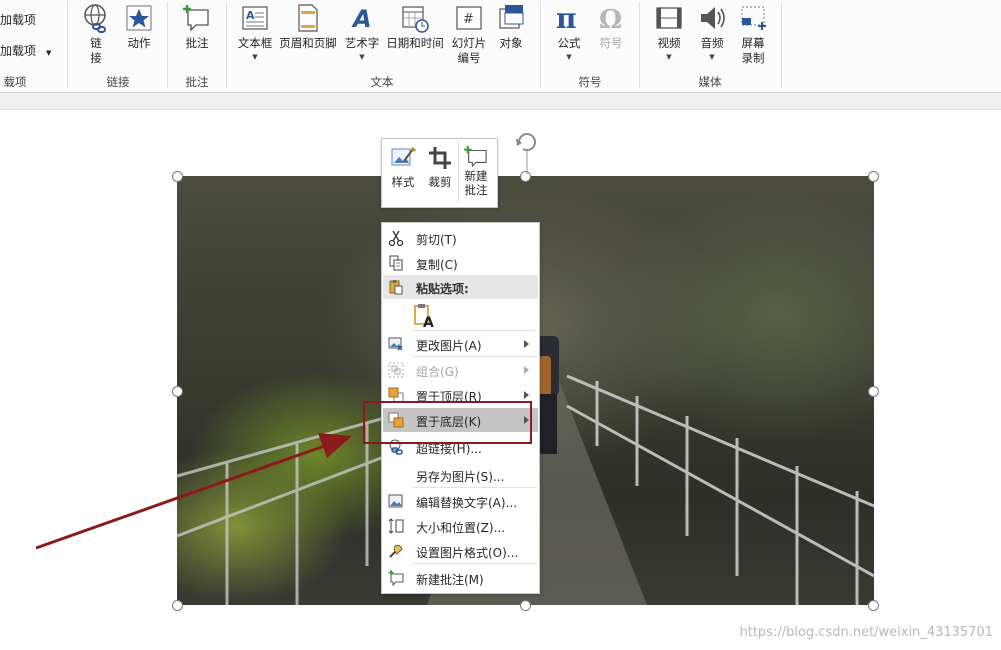  What do you see at coordinates (753, 58) in the screenshot?
I see `screen-recording-button-label-2: 录制` at bounding box center [753, 58].